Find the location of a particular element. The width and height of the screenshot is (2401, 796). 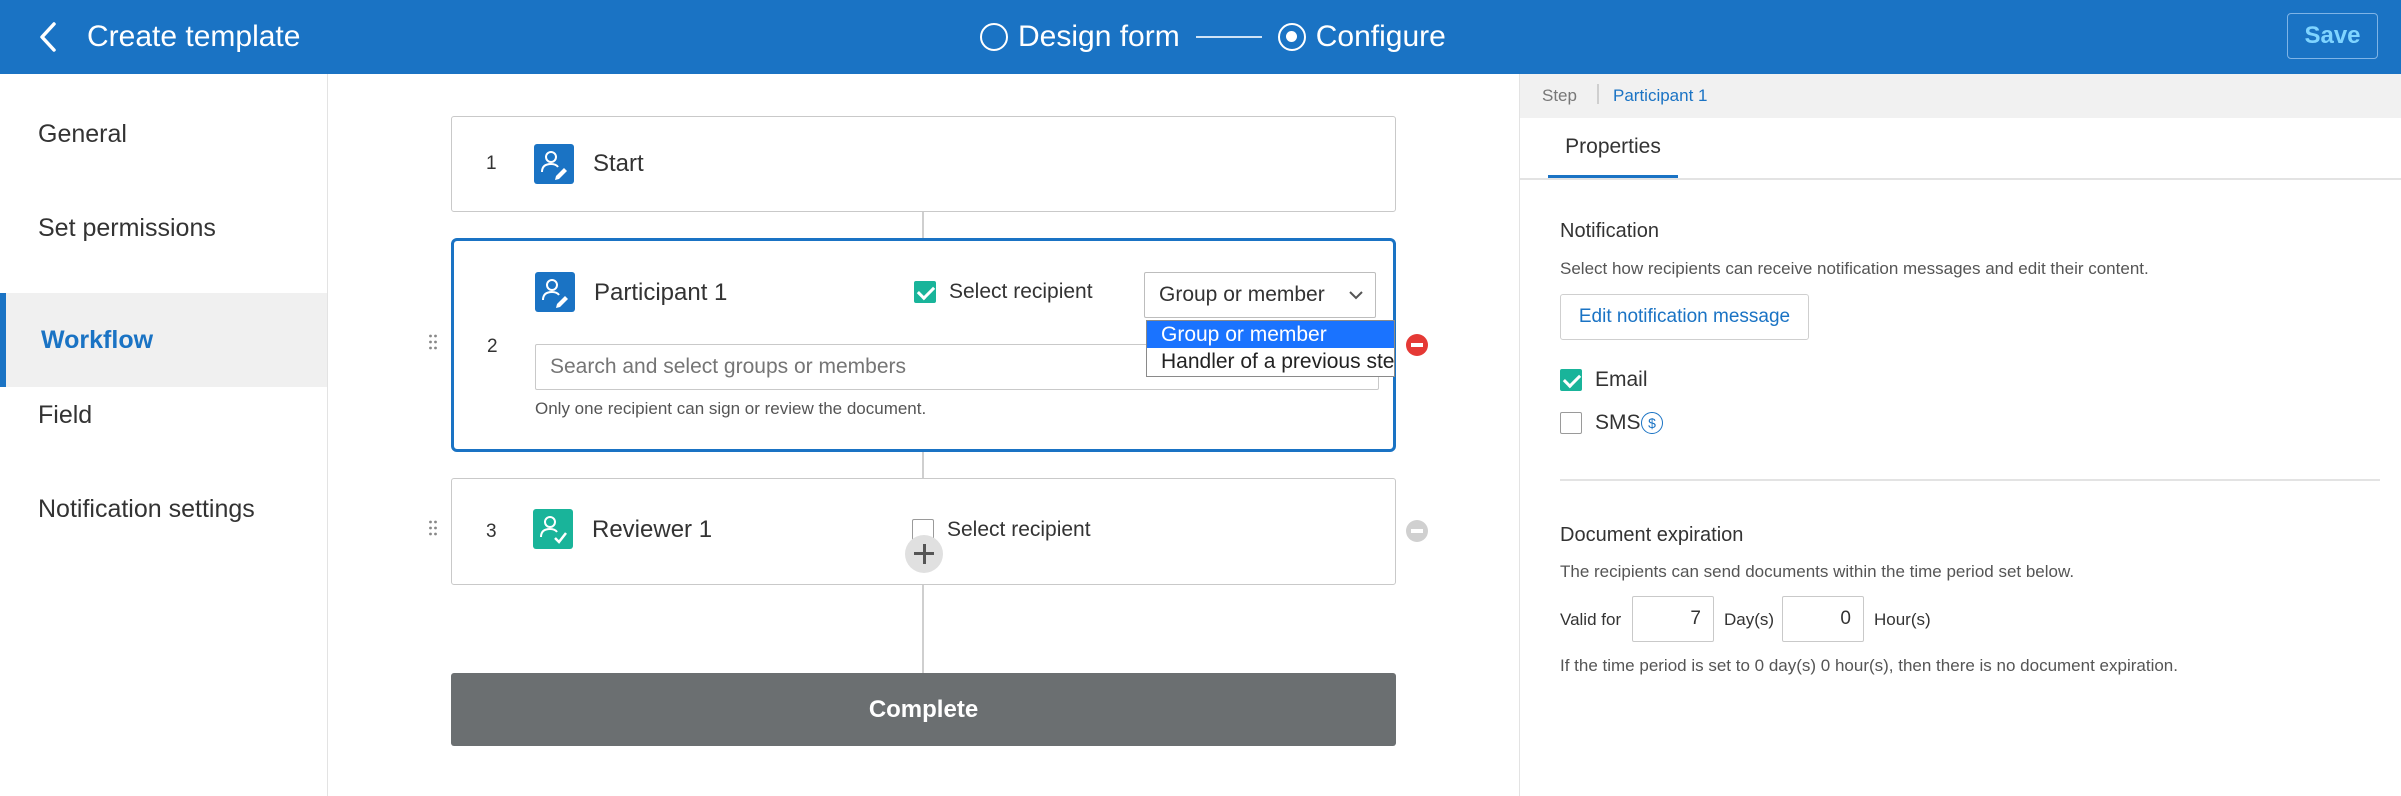

coin-icon: $ is located at coordinates (1652, 423).